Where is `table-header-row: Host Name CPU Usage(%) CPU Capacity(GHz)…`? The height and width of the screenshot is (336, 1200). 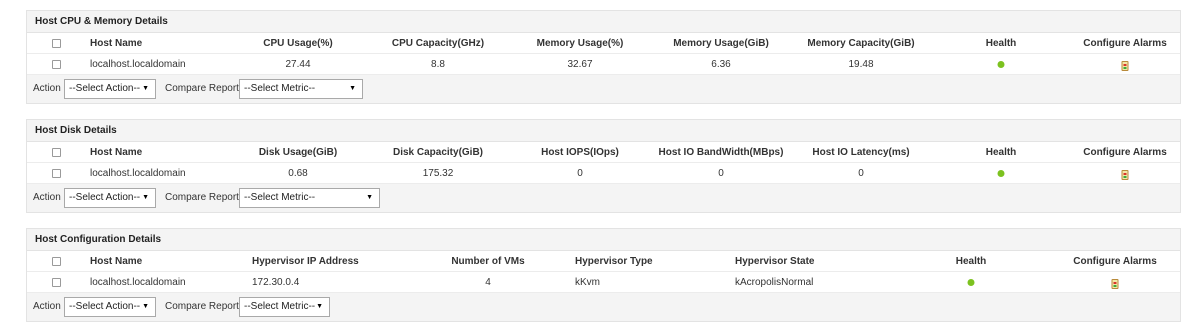
table-header-row: Host Name CPU Usage(%) CPU Capacity(GHz)… is located at coordinates (603, 43).